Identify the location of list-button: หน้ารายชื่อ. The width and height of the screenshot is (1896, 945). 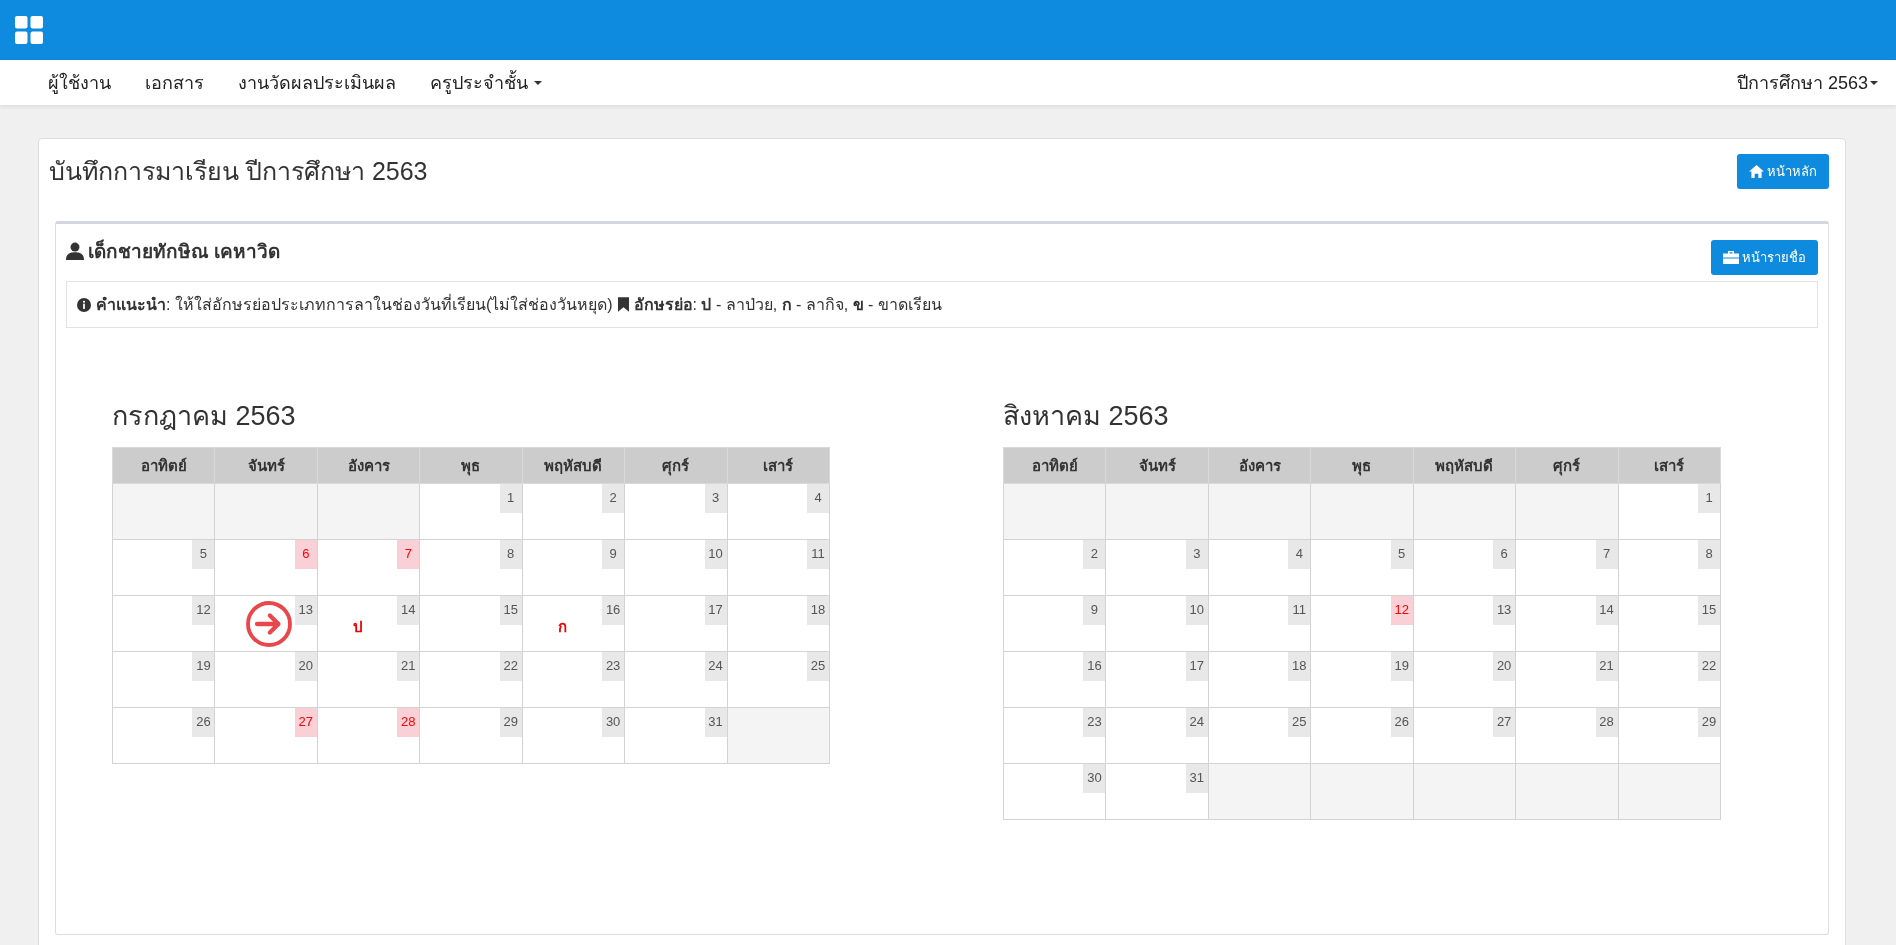
(1764, 257).